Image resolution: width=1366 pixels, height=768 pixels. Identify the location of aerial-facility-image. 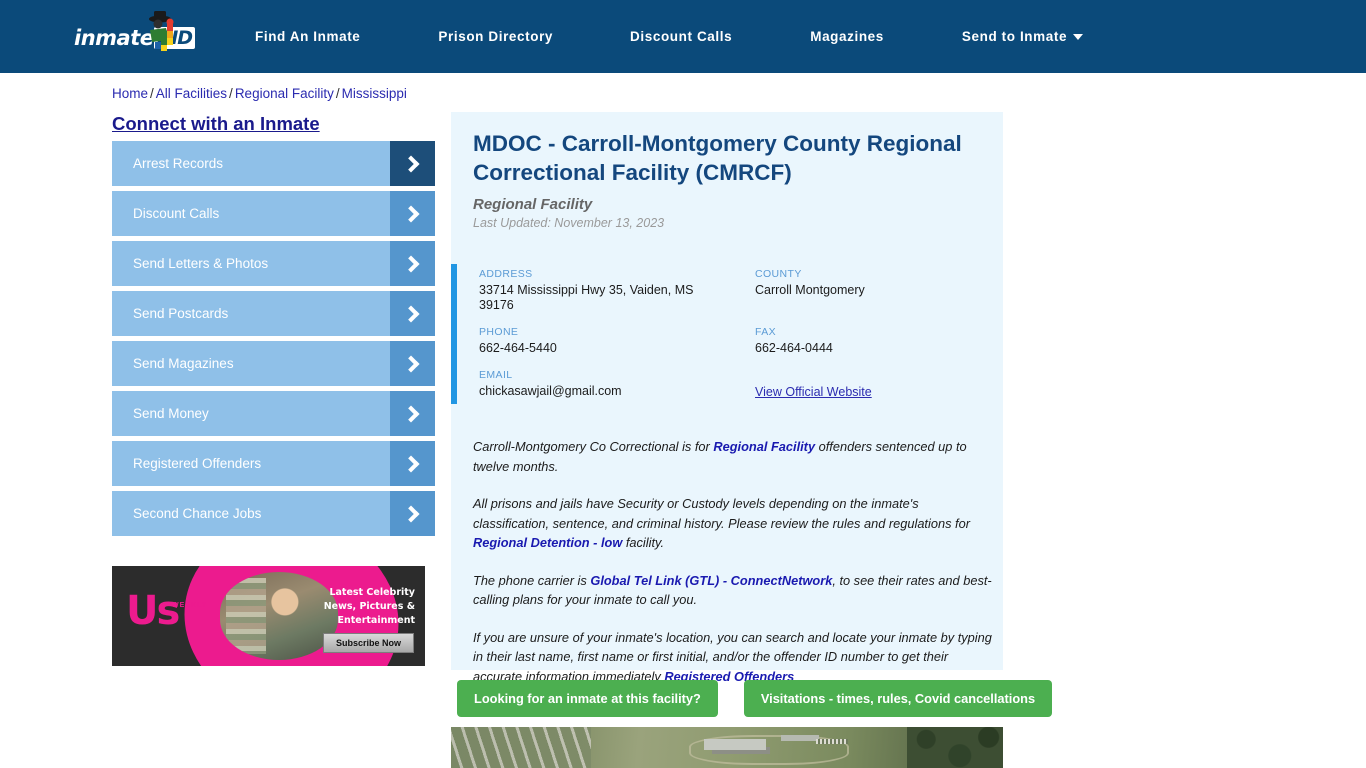
(727, 747).